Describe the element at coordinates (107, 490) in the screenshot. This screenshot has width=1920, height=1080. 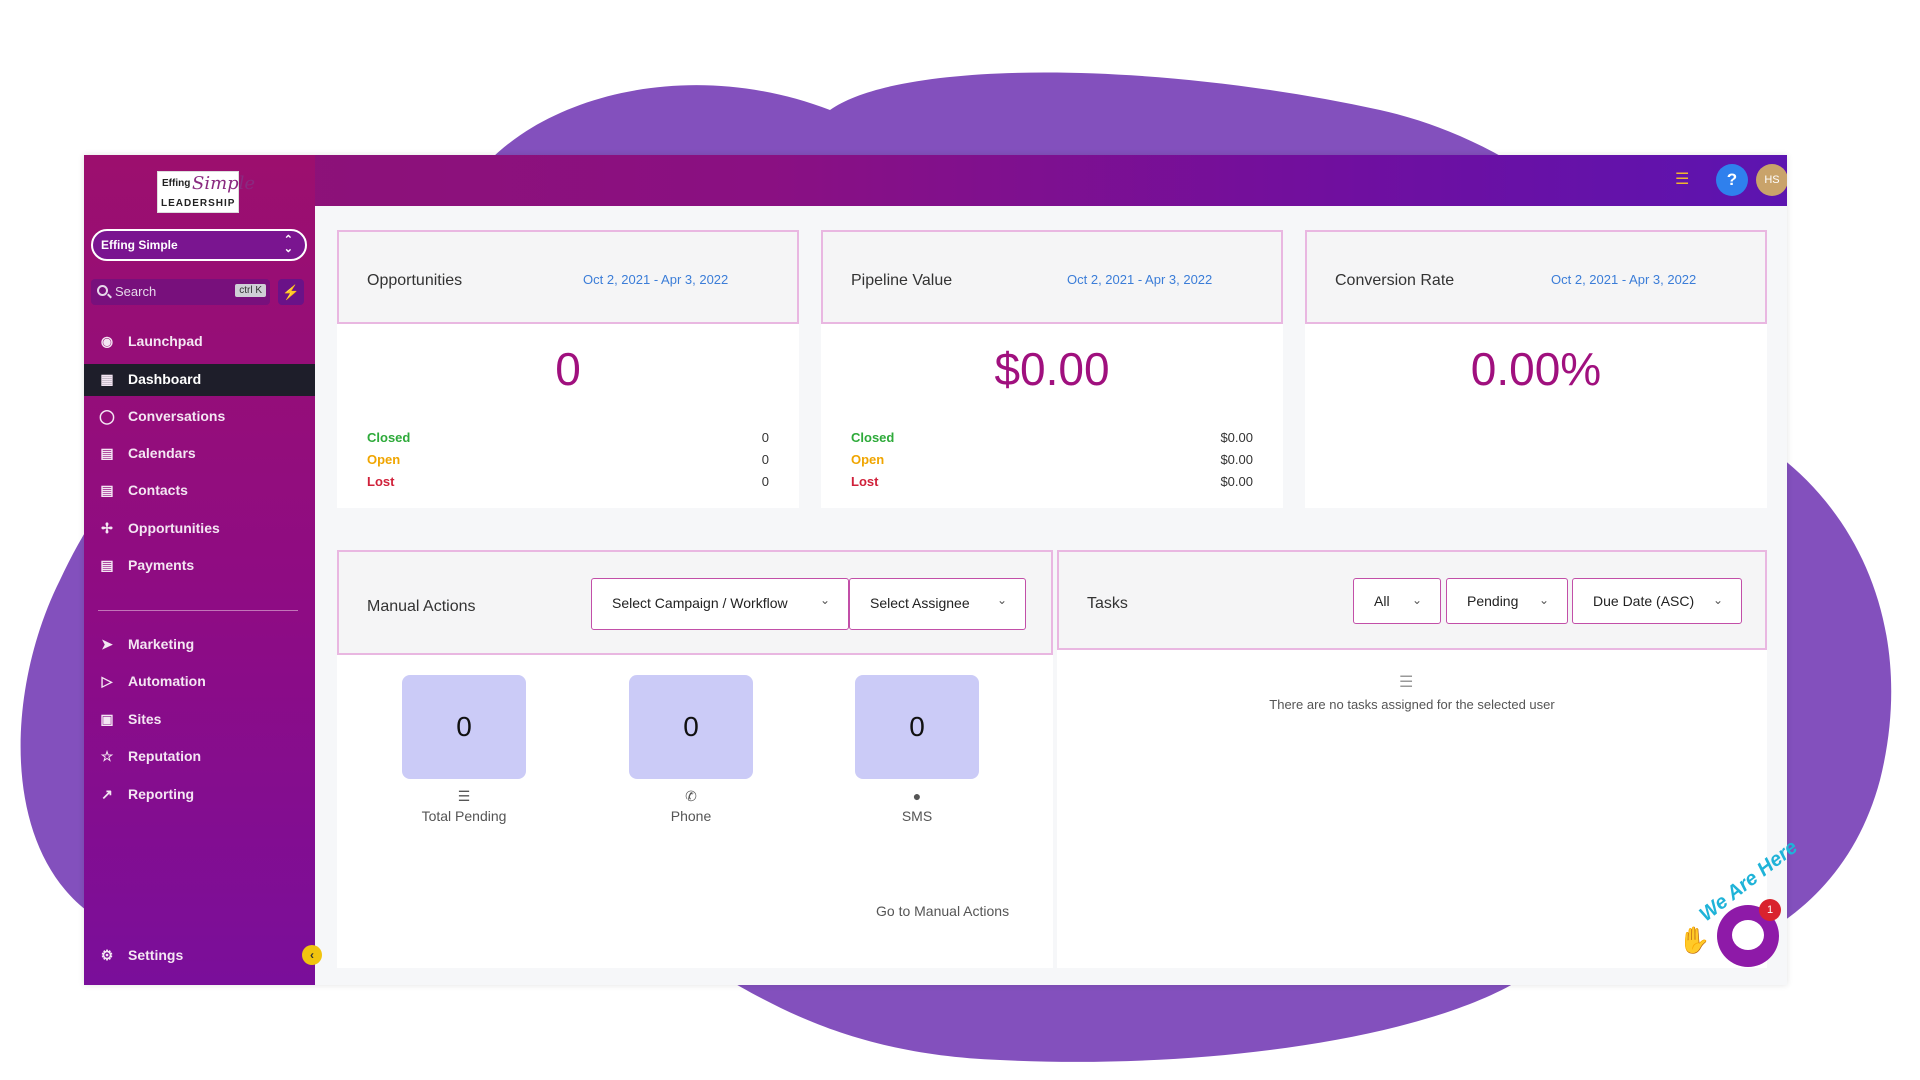
I see `contacts-icon: ▤` at that location.